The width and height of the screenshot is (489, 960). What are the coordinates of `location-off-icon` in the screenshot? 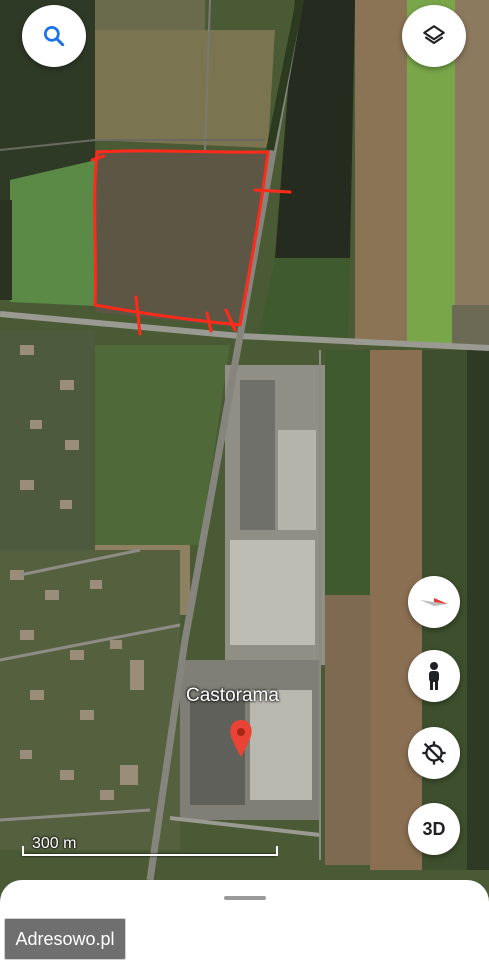 It's located at (434, 753).